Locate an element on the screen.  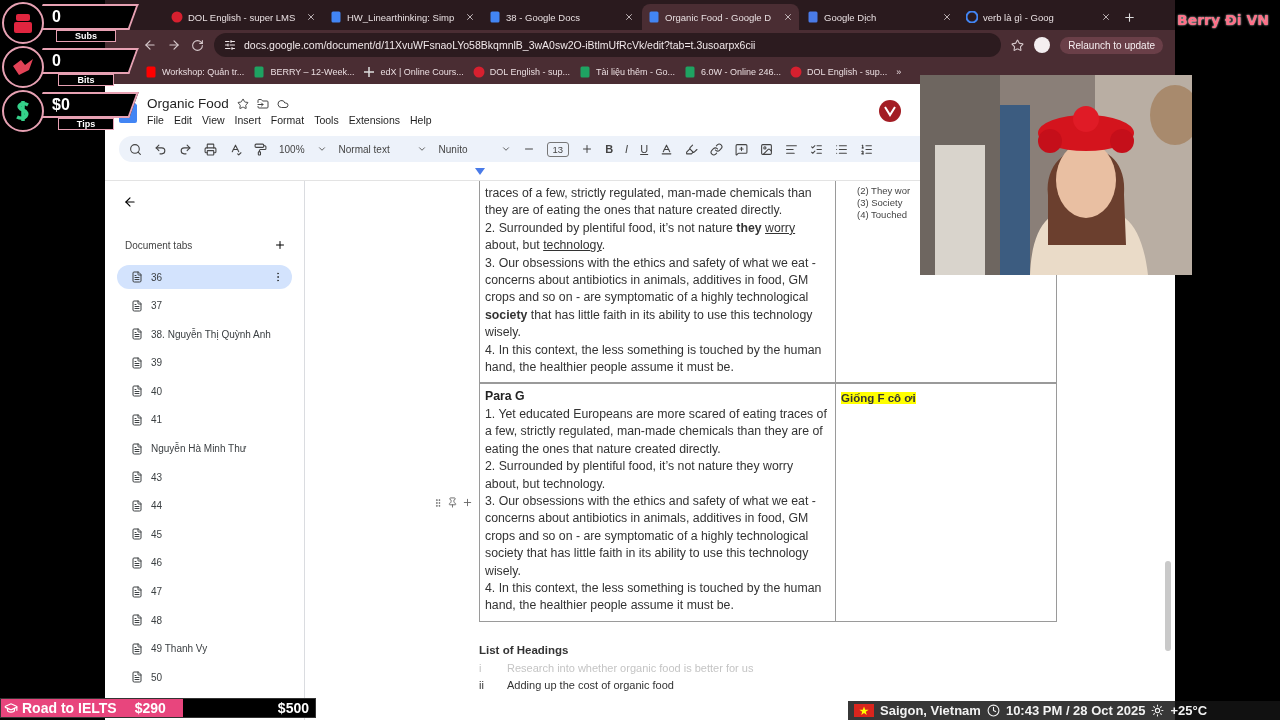
document-tab: 46 is located at coordinates (204, 562).